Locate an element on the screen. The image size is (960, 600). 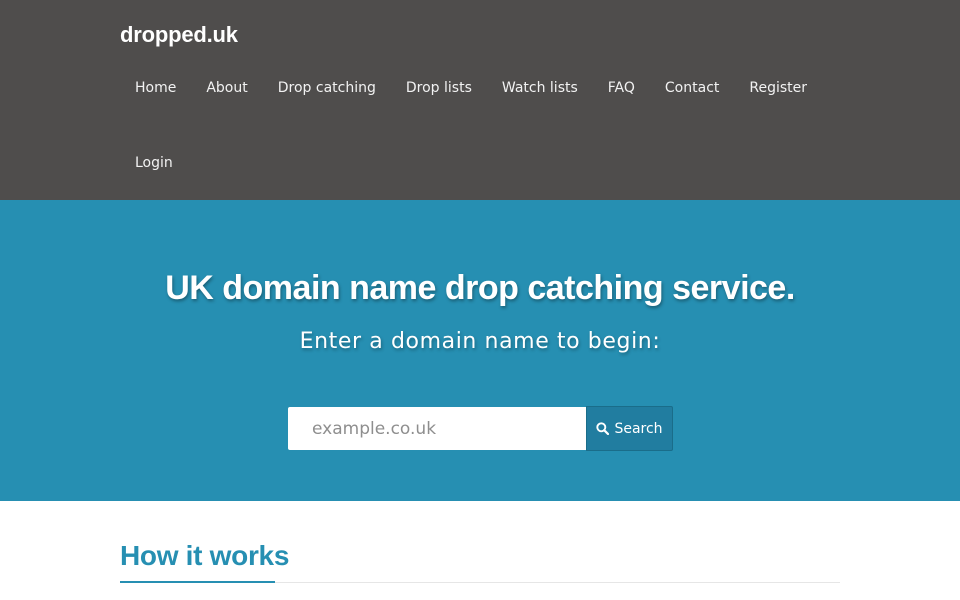
nav-contact: Contact is located at coordinates (692, 99).